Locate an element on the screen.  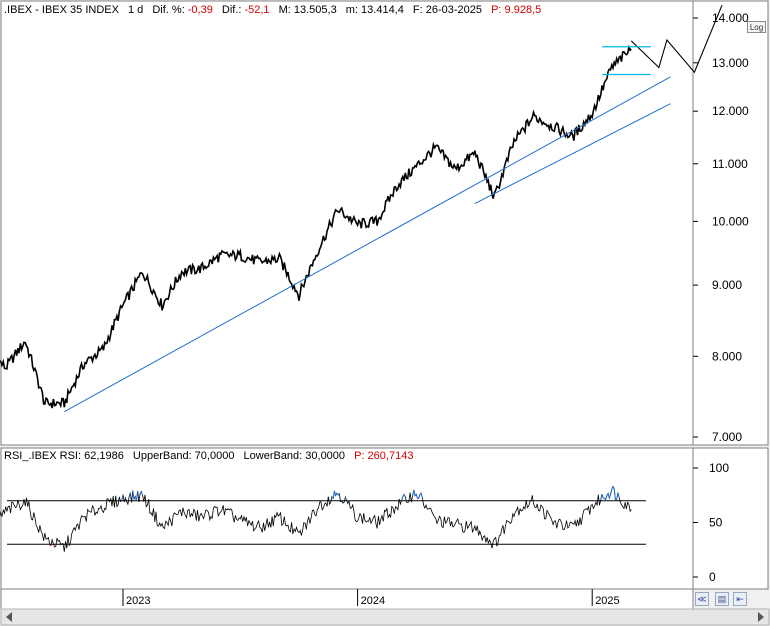
period-label: 1 d is located at coordinates (136, 10).